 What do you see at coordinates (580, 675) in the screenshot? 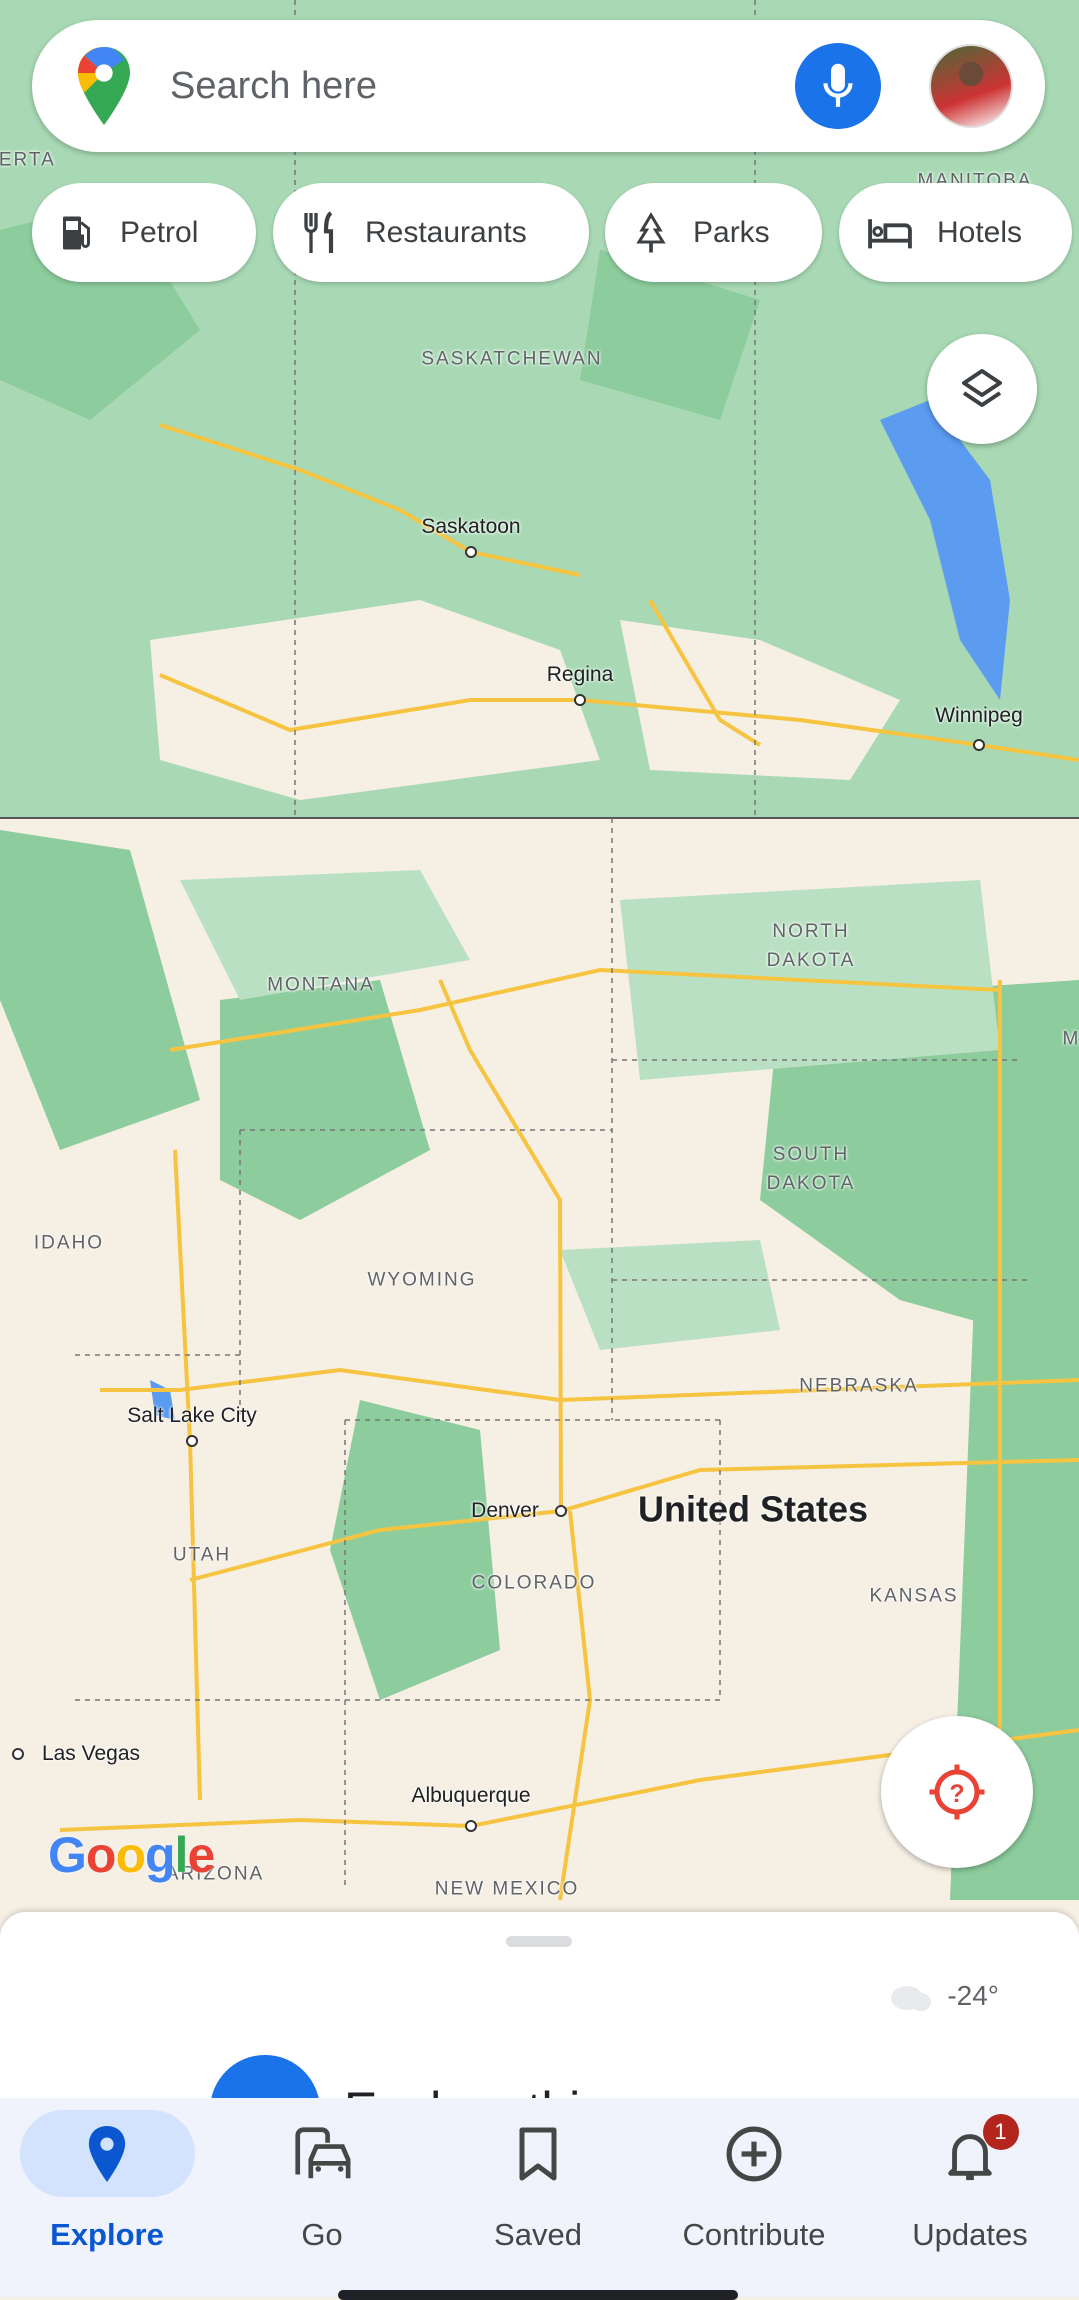
I see `city-label: Regina` at bounding box center [580, 675].